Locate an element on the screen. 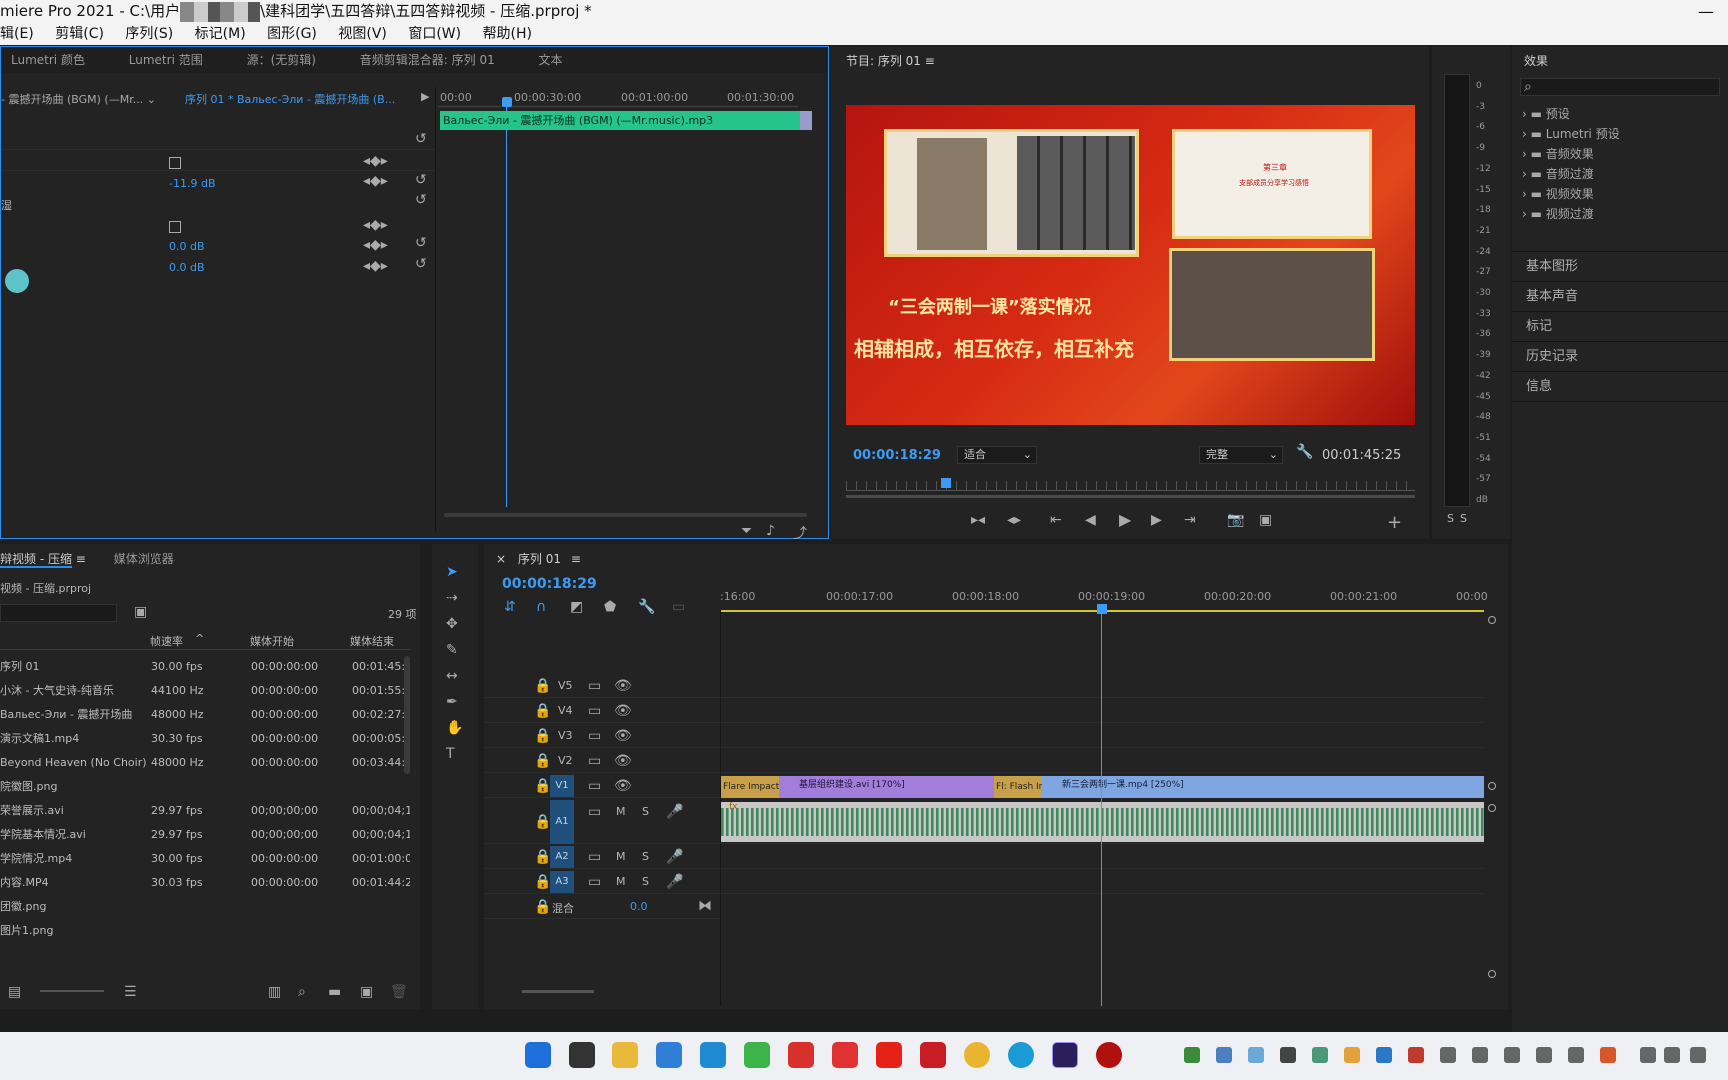 The image size is (1728, 1080). tree-item-audio-transitions: › ▬ 音频过渡 is located at coordinates (1622, 174).